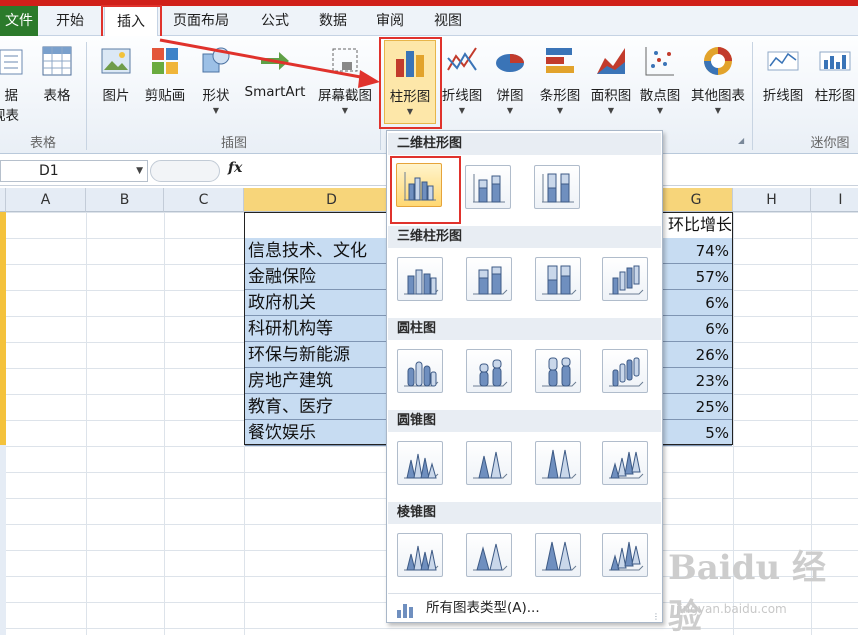 The image size is (858, 635). Describe the element at coordinates (46, 200) in the screenshot. I see `column-header-a: A` at that location.